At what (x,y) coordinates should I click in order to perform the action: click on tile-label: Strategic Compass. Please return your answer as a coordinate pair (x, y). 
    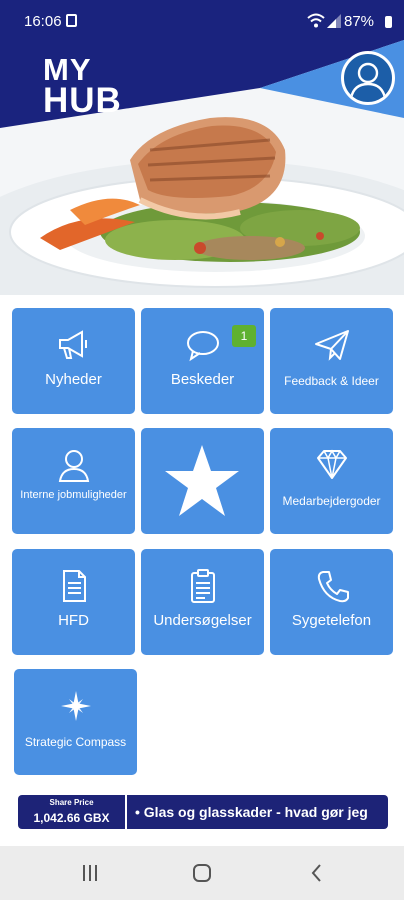
    Looking at the image, I should click on (75, 742).